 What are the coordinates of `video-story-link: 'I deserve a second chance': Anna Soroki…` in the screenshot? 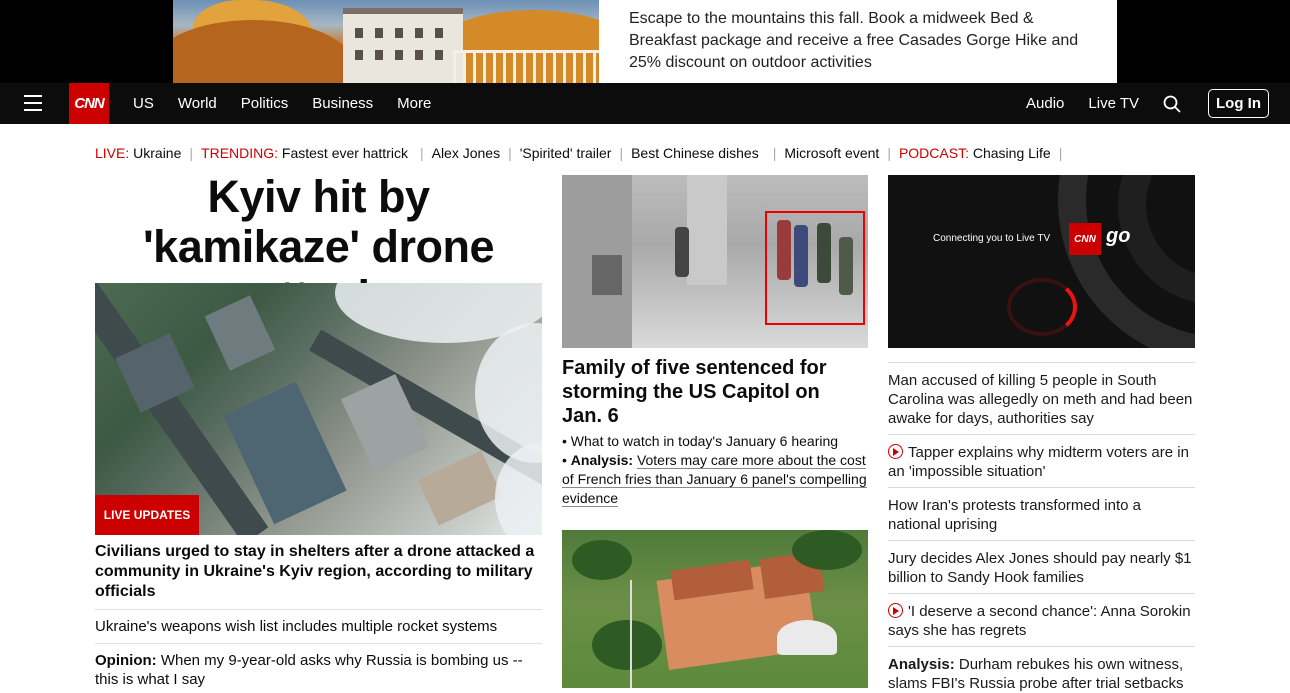 It's located at (1041, 616).